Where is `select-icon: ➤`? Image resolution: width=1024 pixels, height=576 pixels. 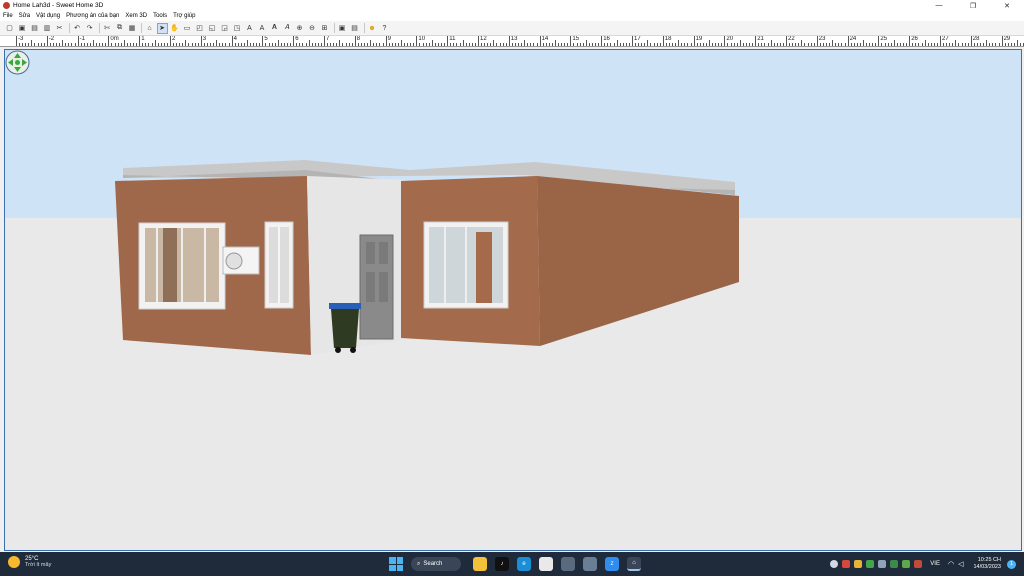
select-icon: ➤ is located at coordinates (162, 28).